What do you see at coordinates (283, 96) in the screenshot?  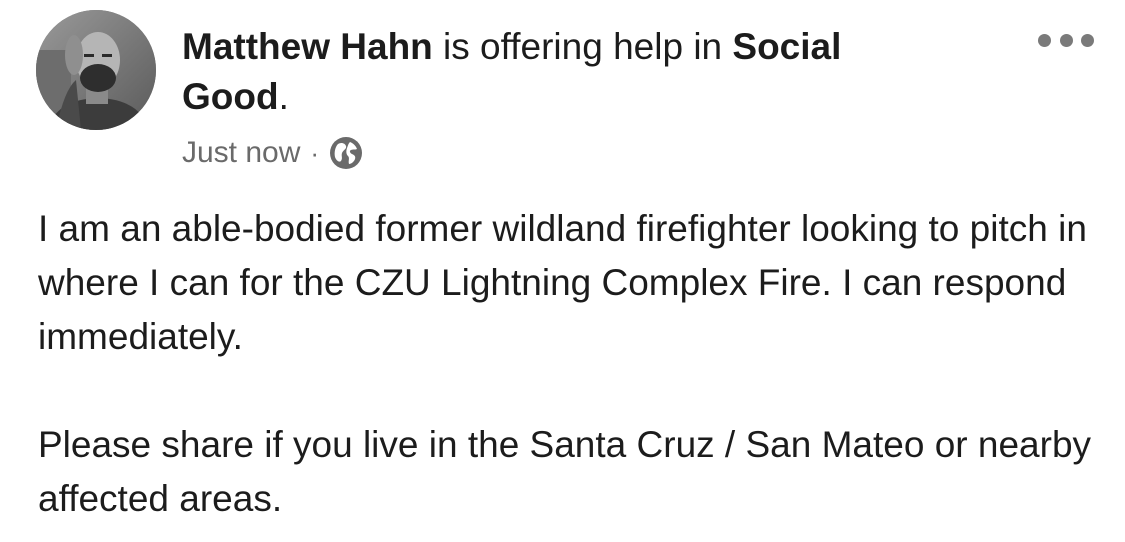 I see `header-period: .` at bounding box center [283, 96].